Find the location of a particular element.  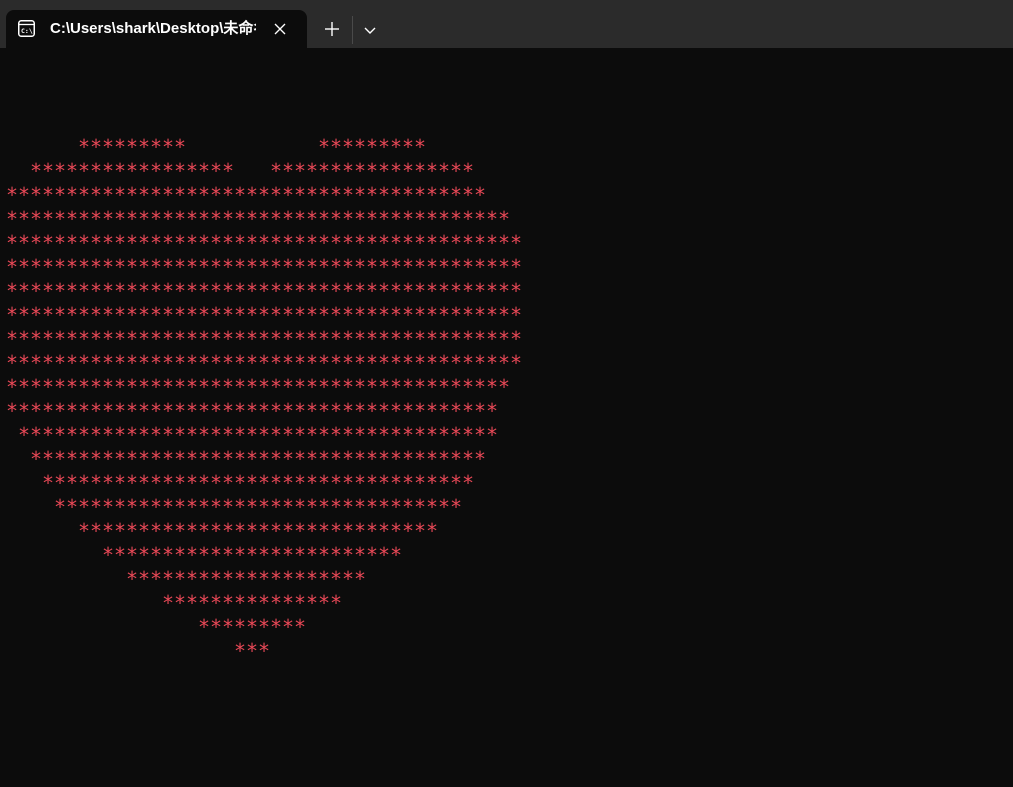

output-line: ************************* is located at coordinates (204, 555).